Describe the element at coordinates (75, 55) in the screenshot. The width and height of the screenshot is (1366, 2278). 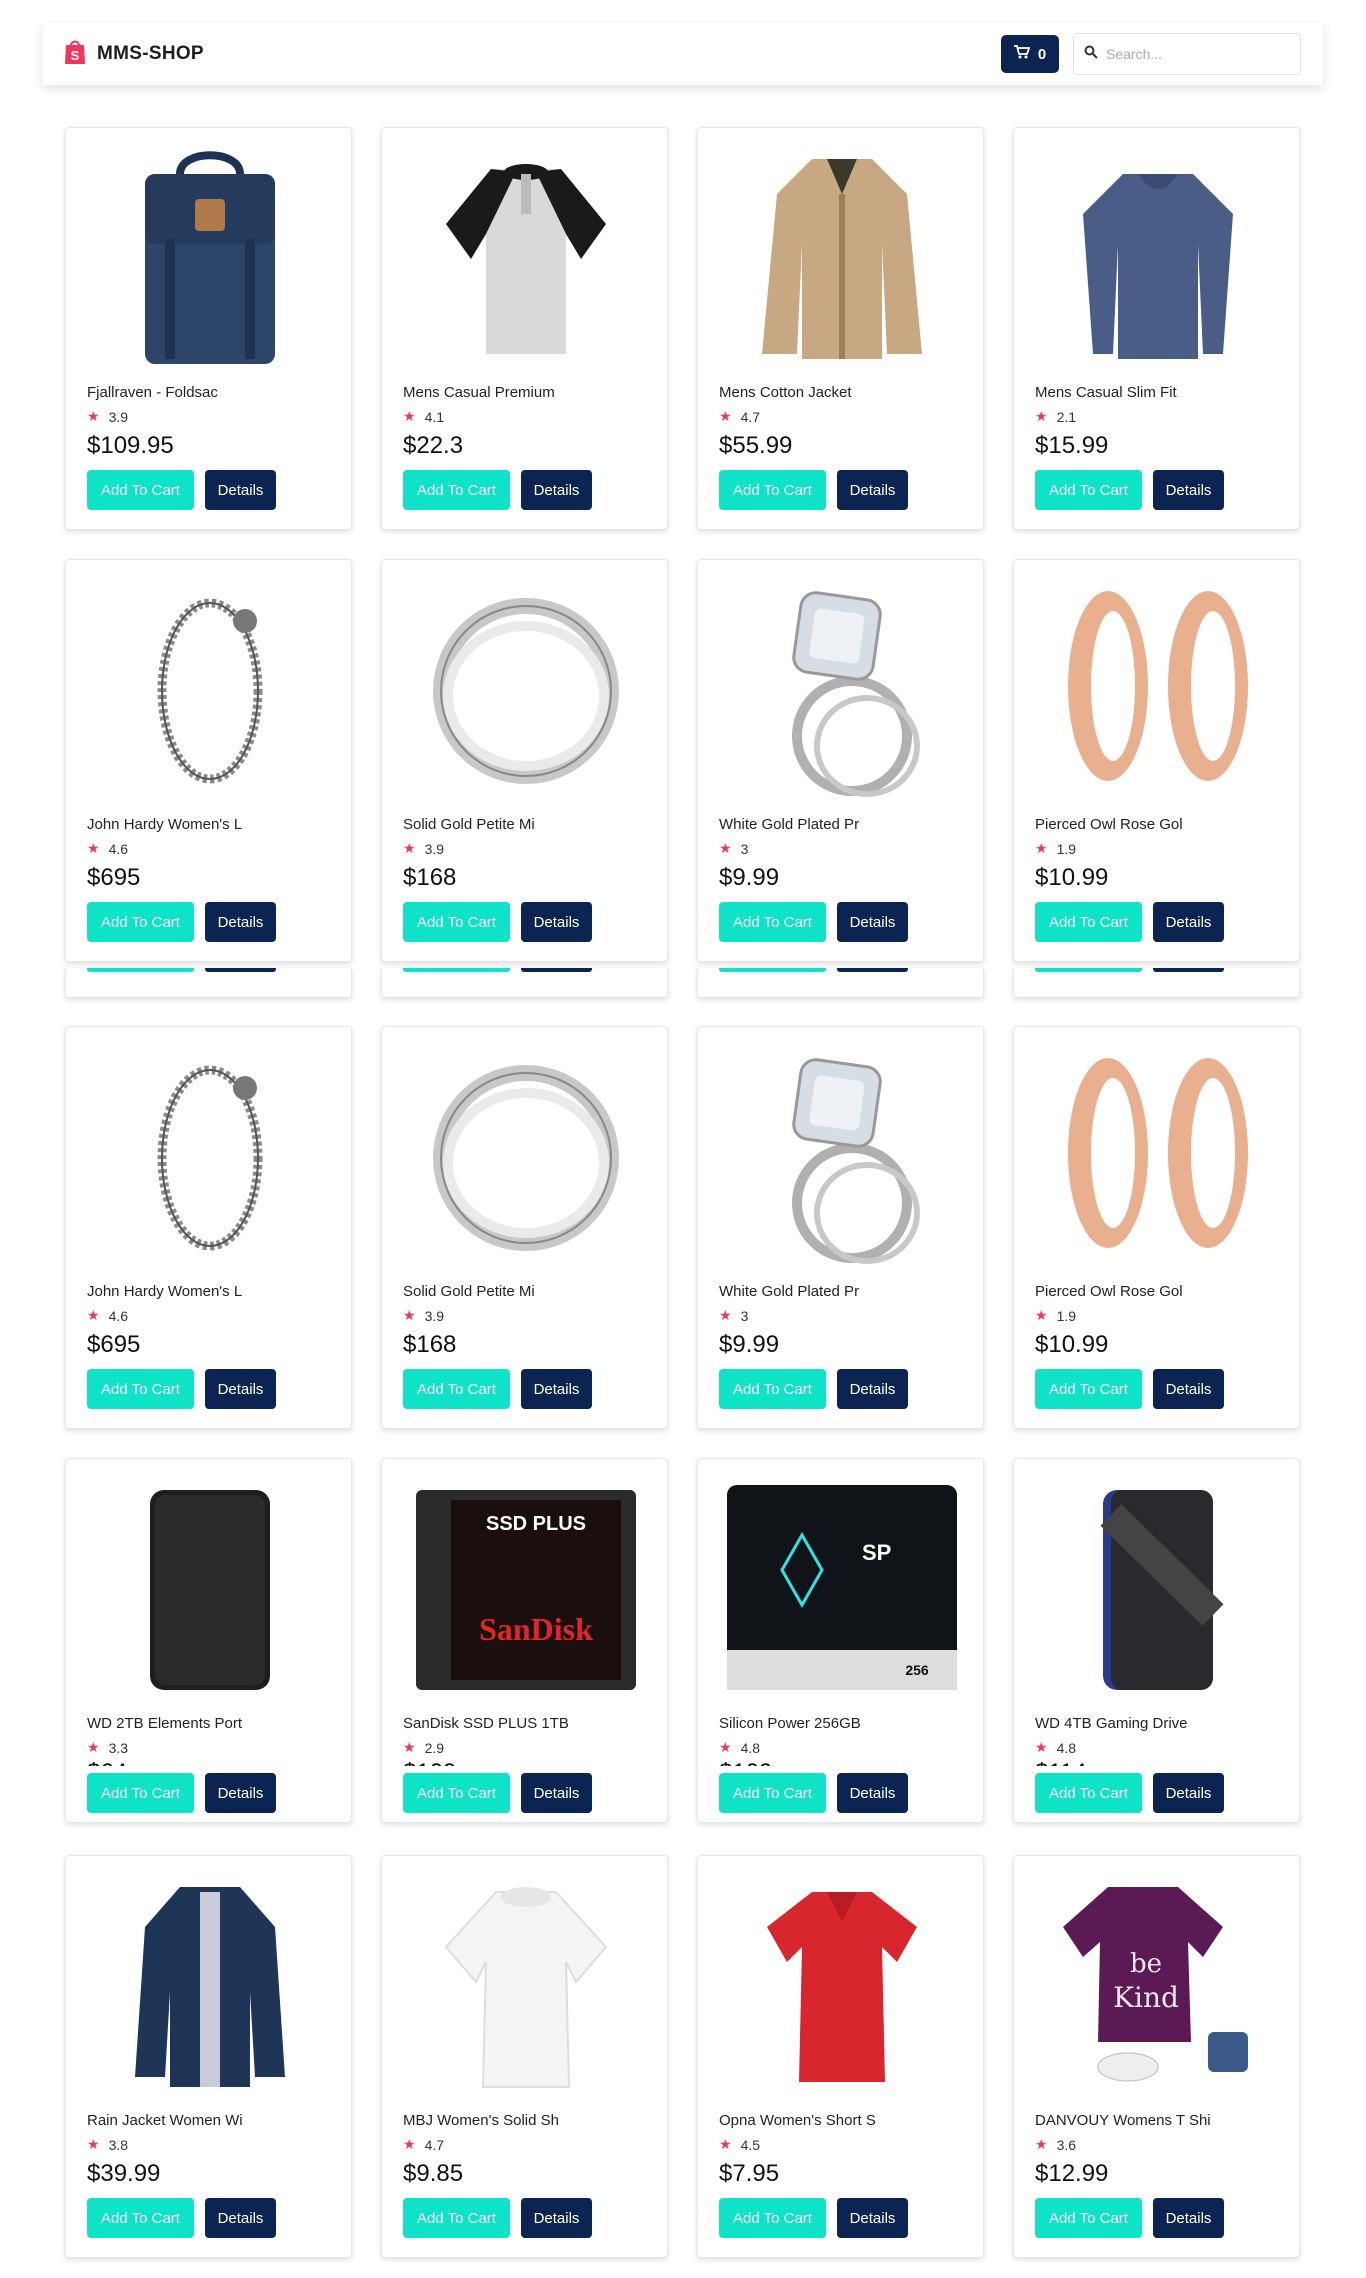
I see `svg-text: S` at that location.